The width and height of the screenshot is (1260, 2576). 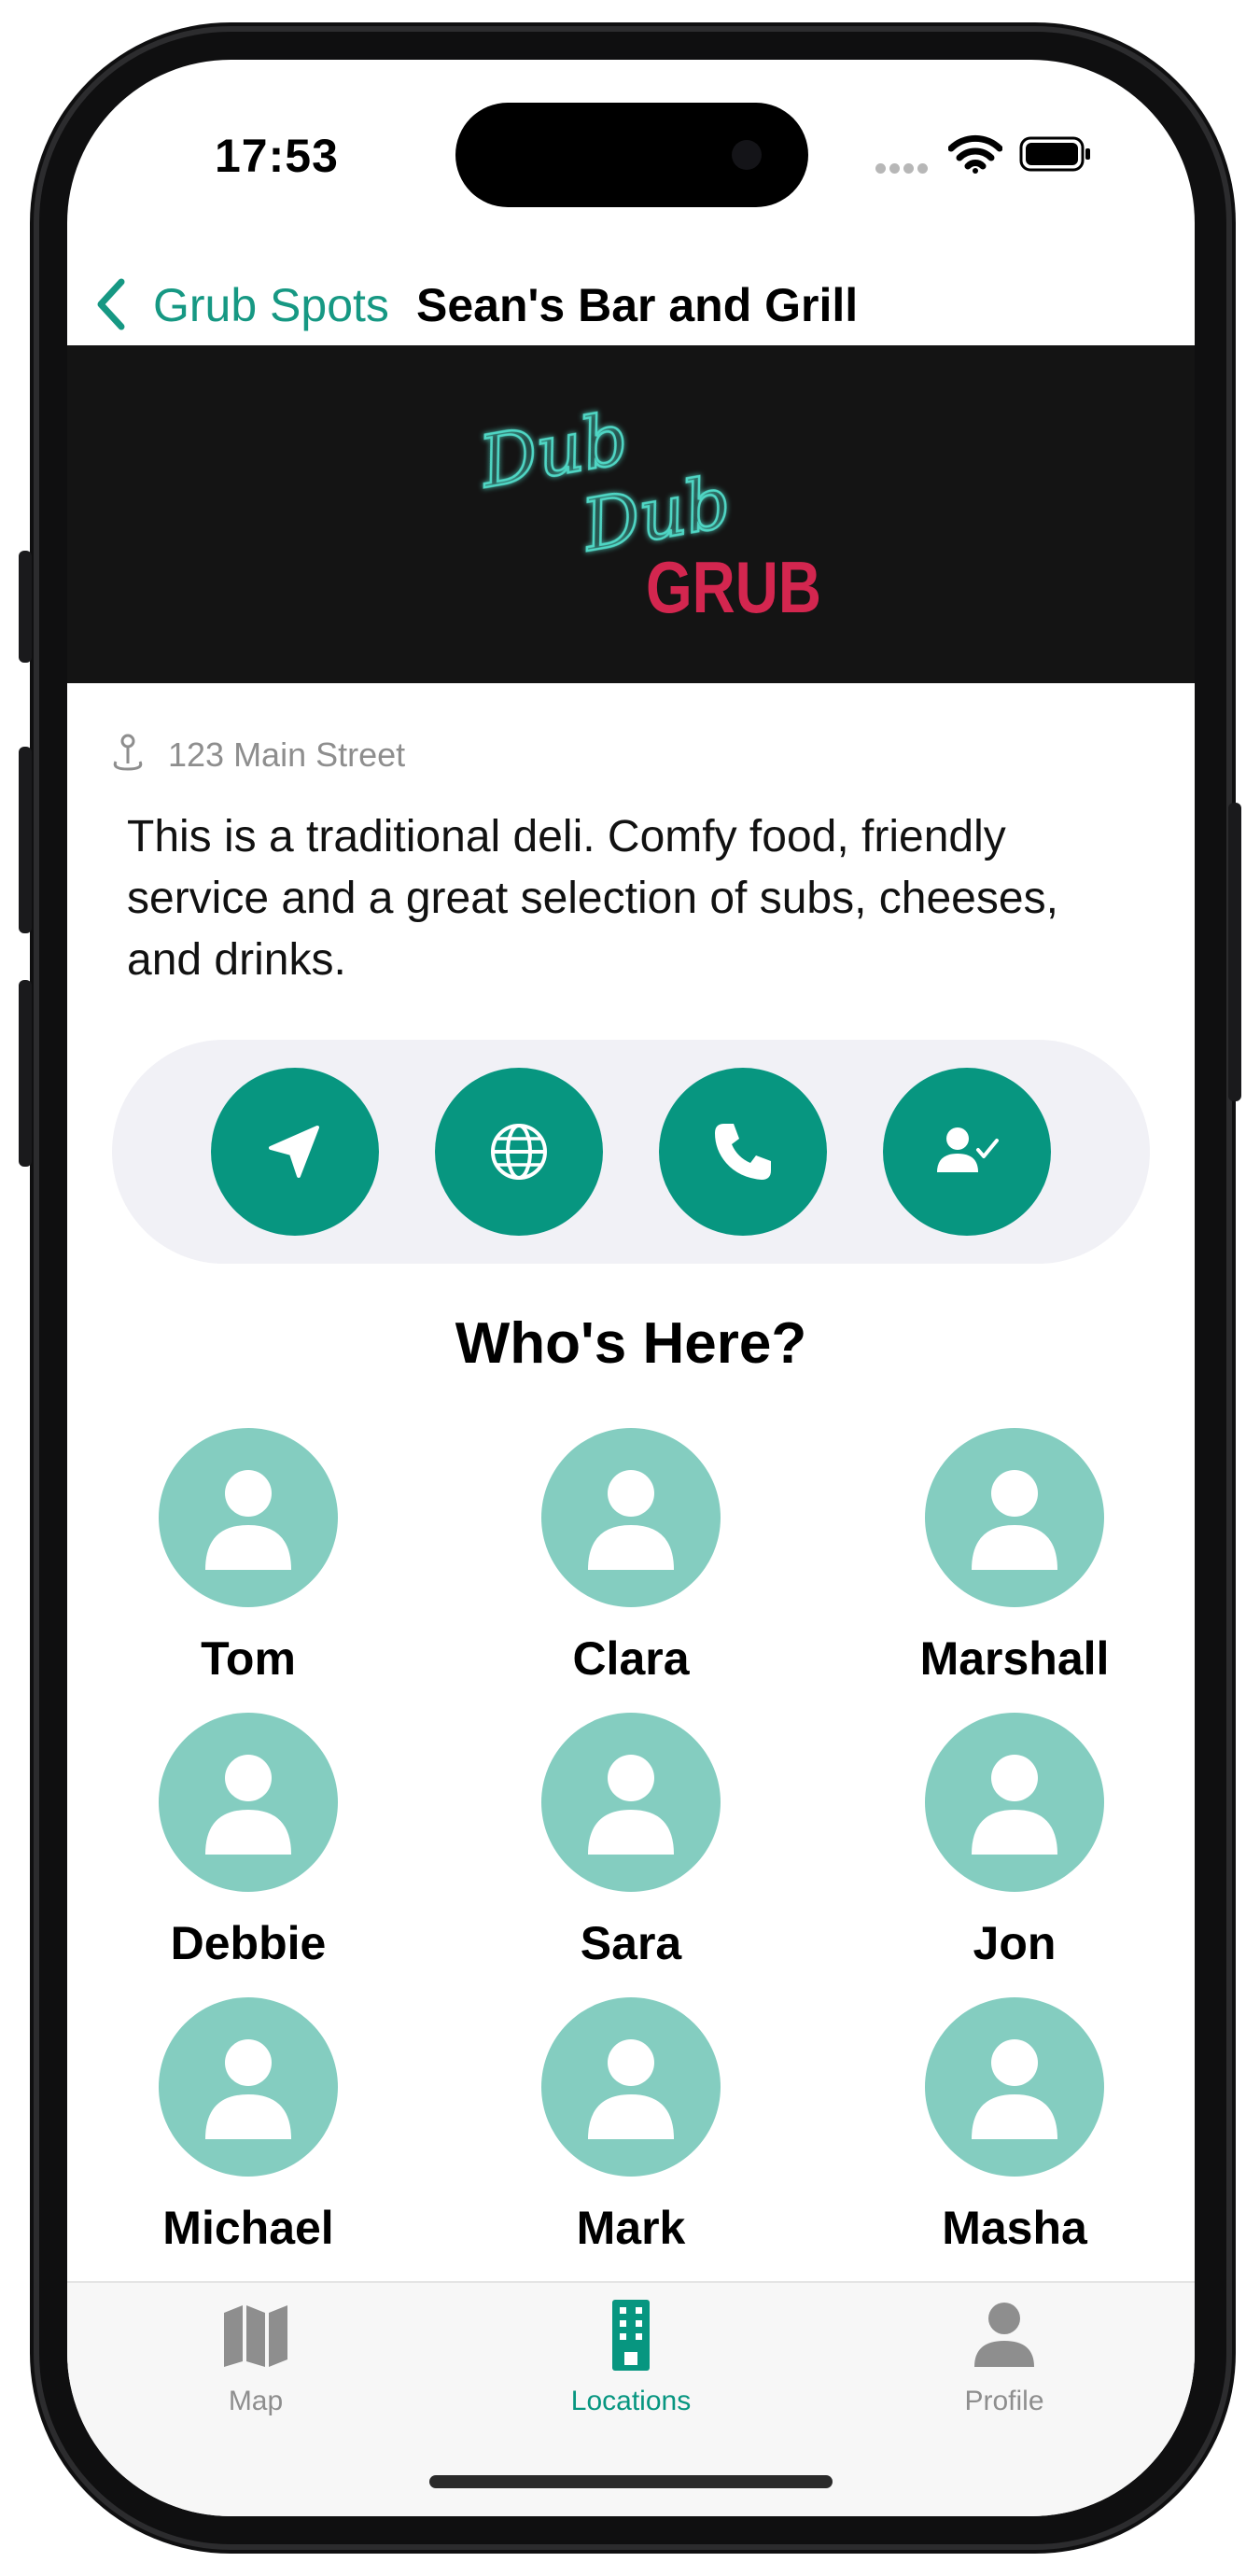 I want to click on tab-profile: Profile, so click(x=1004, y=2370).